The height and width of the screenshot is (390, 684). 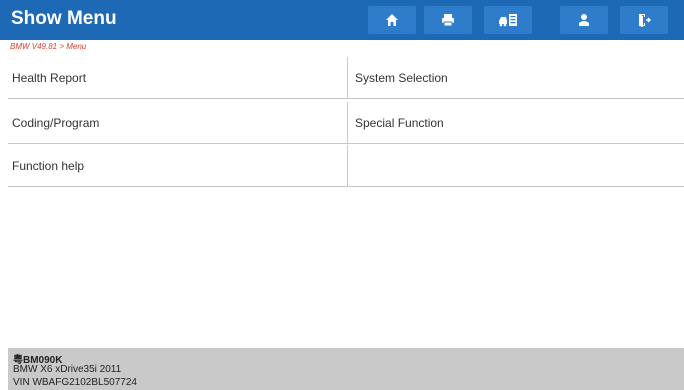 I want to click on menu-item-empty, so click(x=516, y=165).